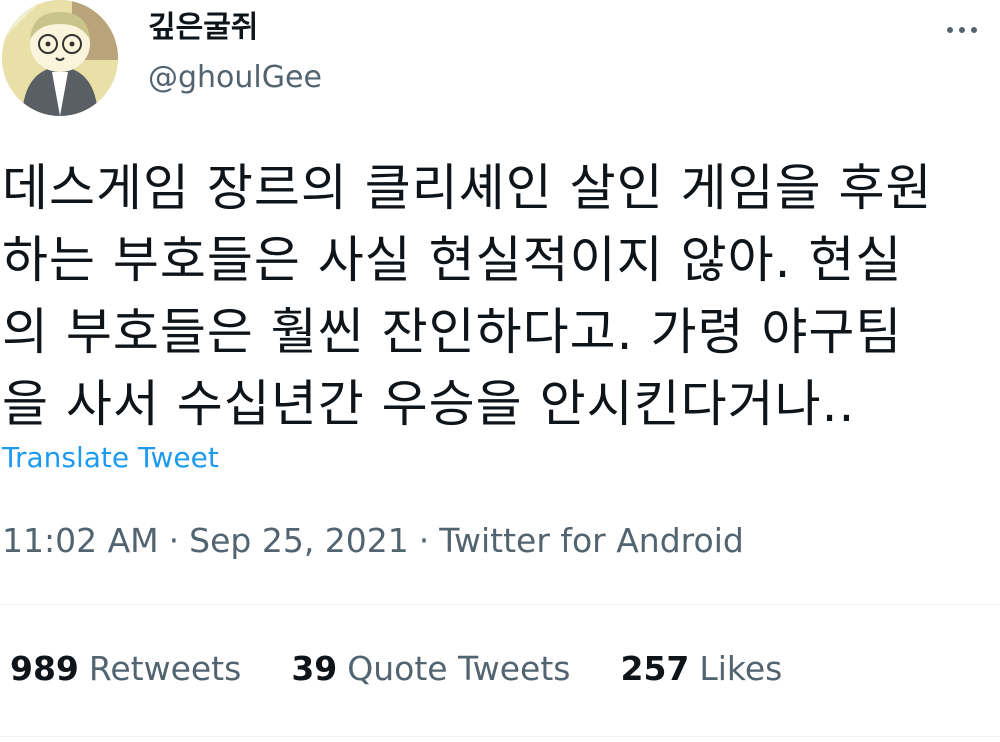 This screenshot has width=1000, height=742. Describe the element at coordinates (459, 668) in the screenshot. I see `quote-tweets-label: Quote Tweets` at that location.